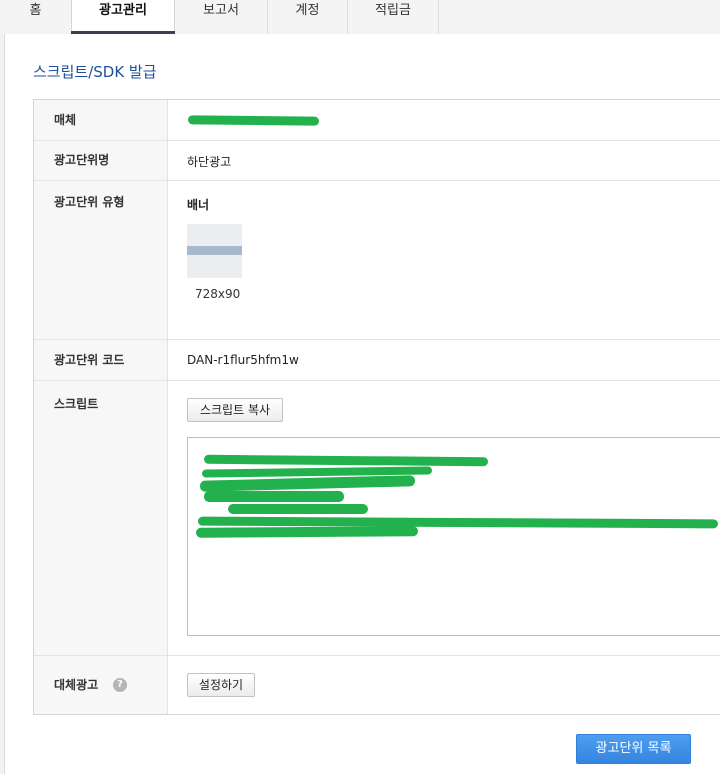 The height and width of the screenshot is (774, 720). Describe the element at coordinates (101, 260) in the screenshot. I see `unit-type-label: 광고단위 유형` at that location.